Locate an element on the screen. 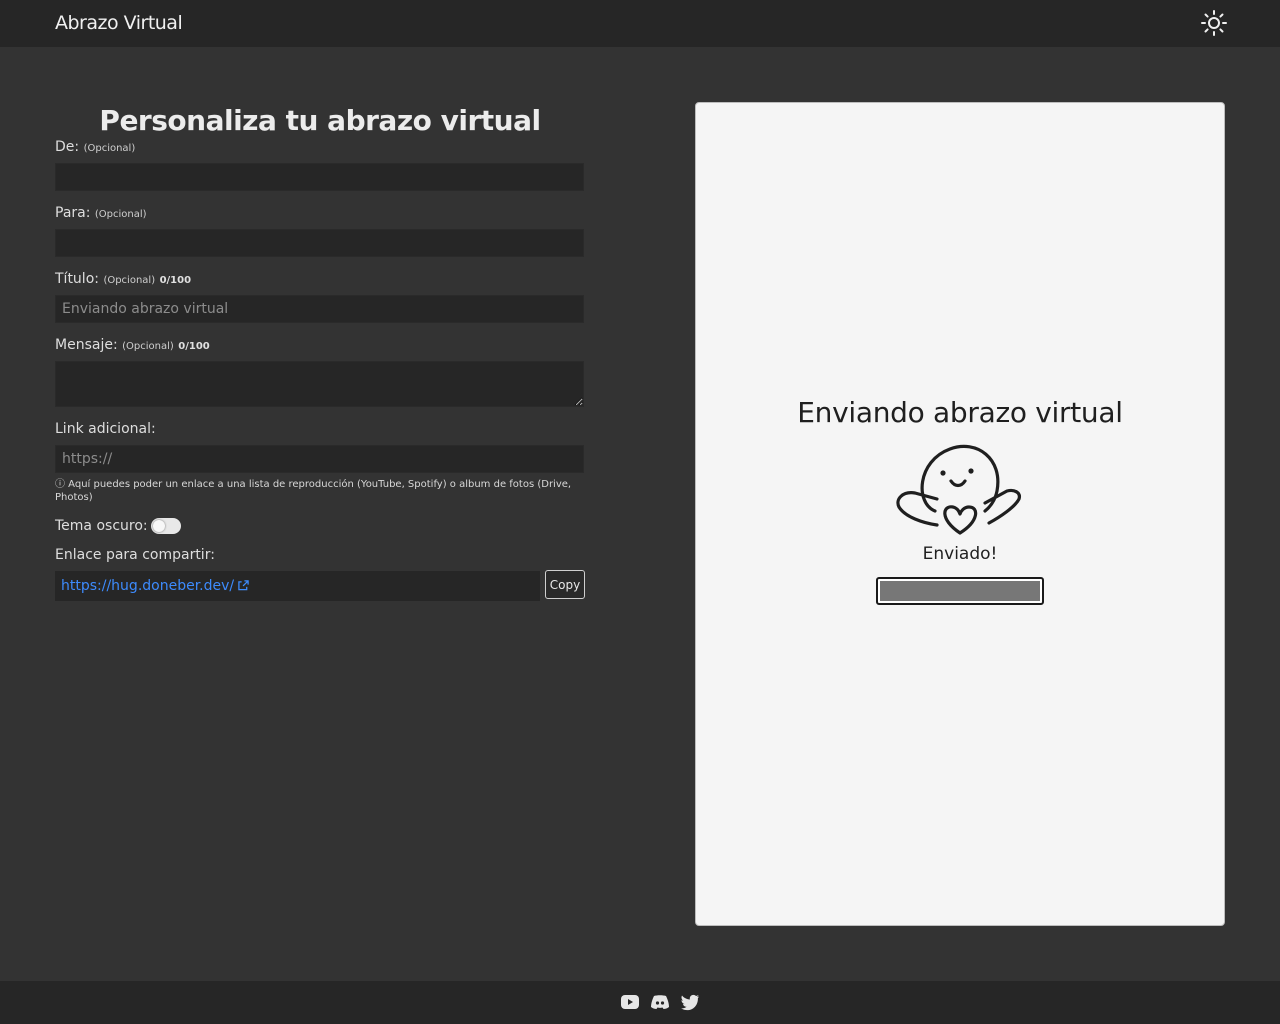 The height and width of the screenshot is (1024, 1280). message-textarea is located at coordinates (319, 384).